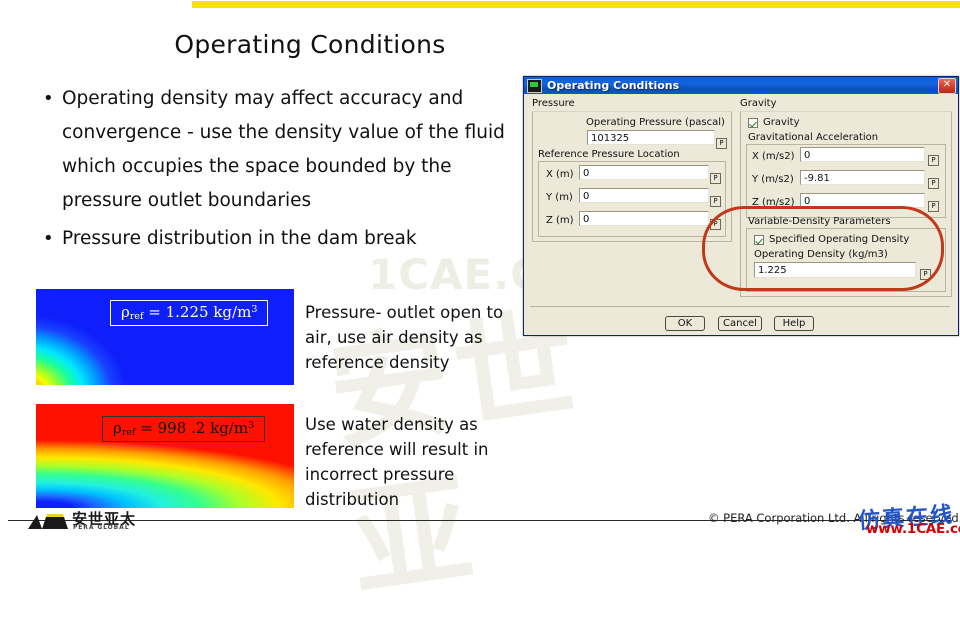 The image size is (960, 621). What do you see at coordinates (773, 202) in the screenshot?
I see `grav-z-label: Z (m/s2)` at bounding box center [773, 202].